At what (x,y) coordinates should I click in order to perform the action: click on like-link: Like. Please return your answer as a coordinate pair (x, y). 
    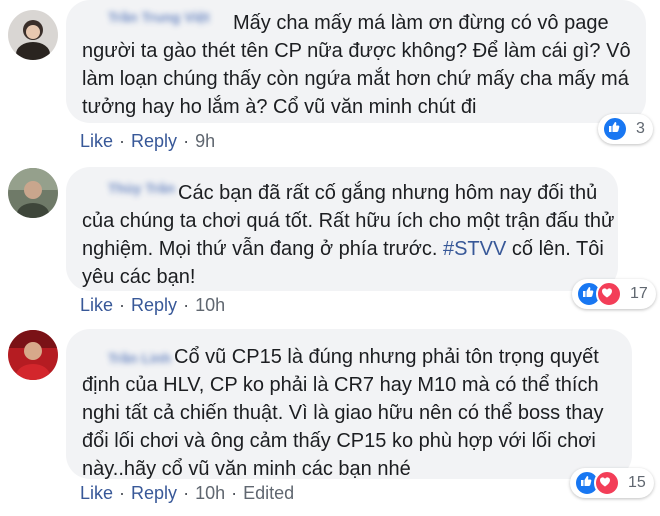
    Looking at the image, I should click on (96, 493).